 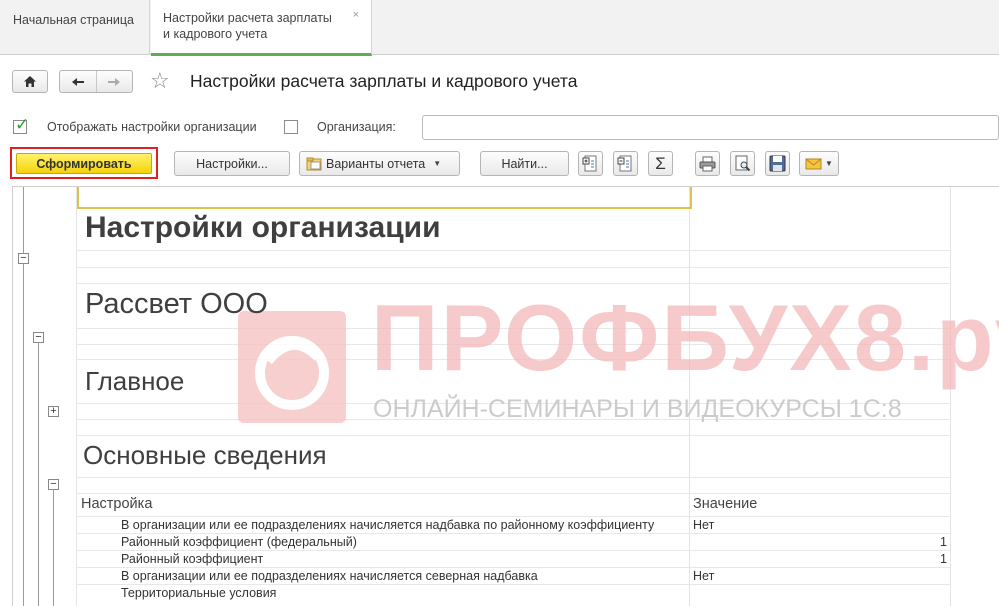 I want to click on setting-name: Районный коэффициент, so click(x=192, y=559).